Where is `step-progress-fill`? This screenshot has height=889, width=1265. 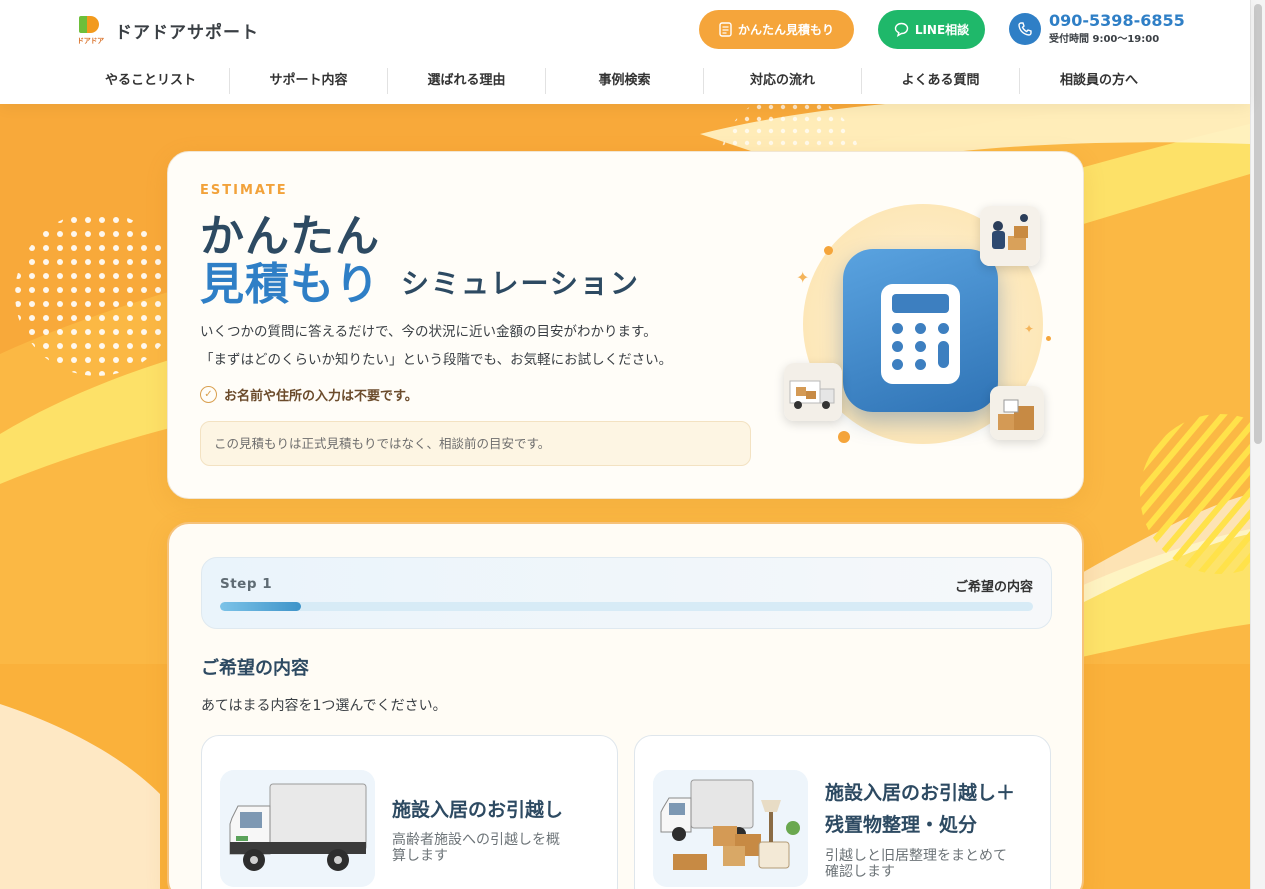 step-progress-fill is located at coordinates (261, 606).